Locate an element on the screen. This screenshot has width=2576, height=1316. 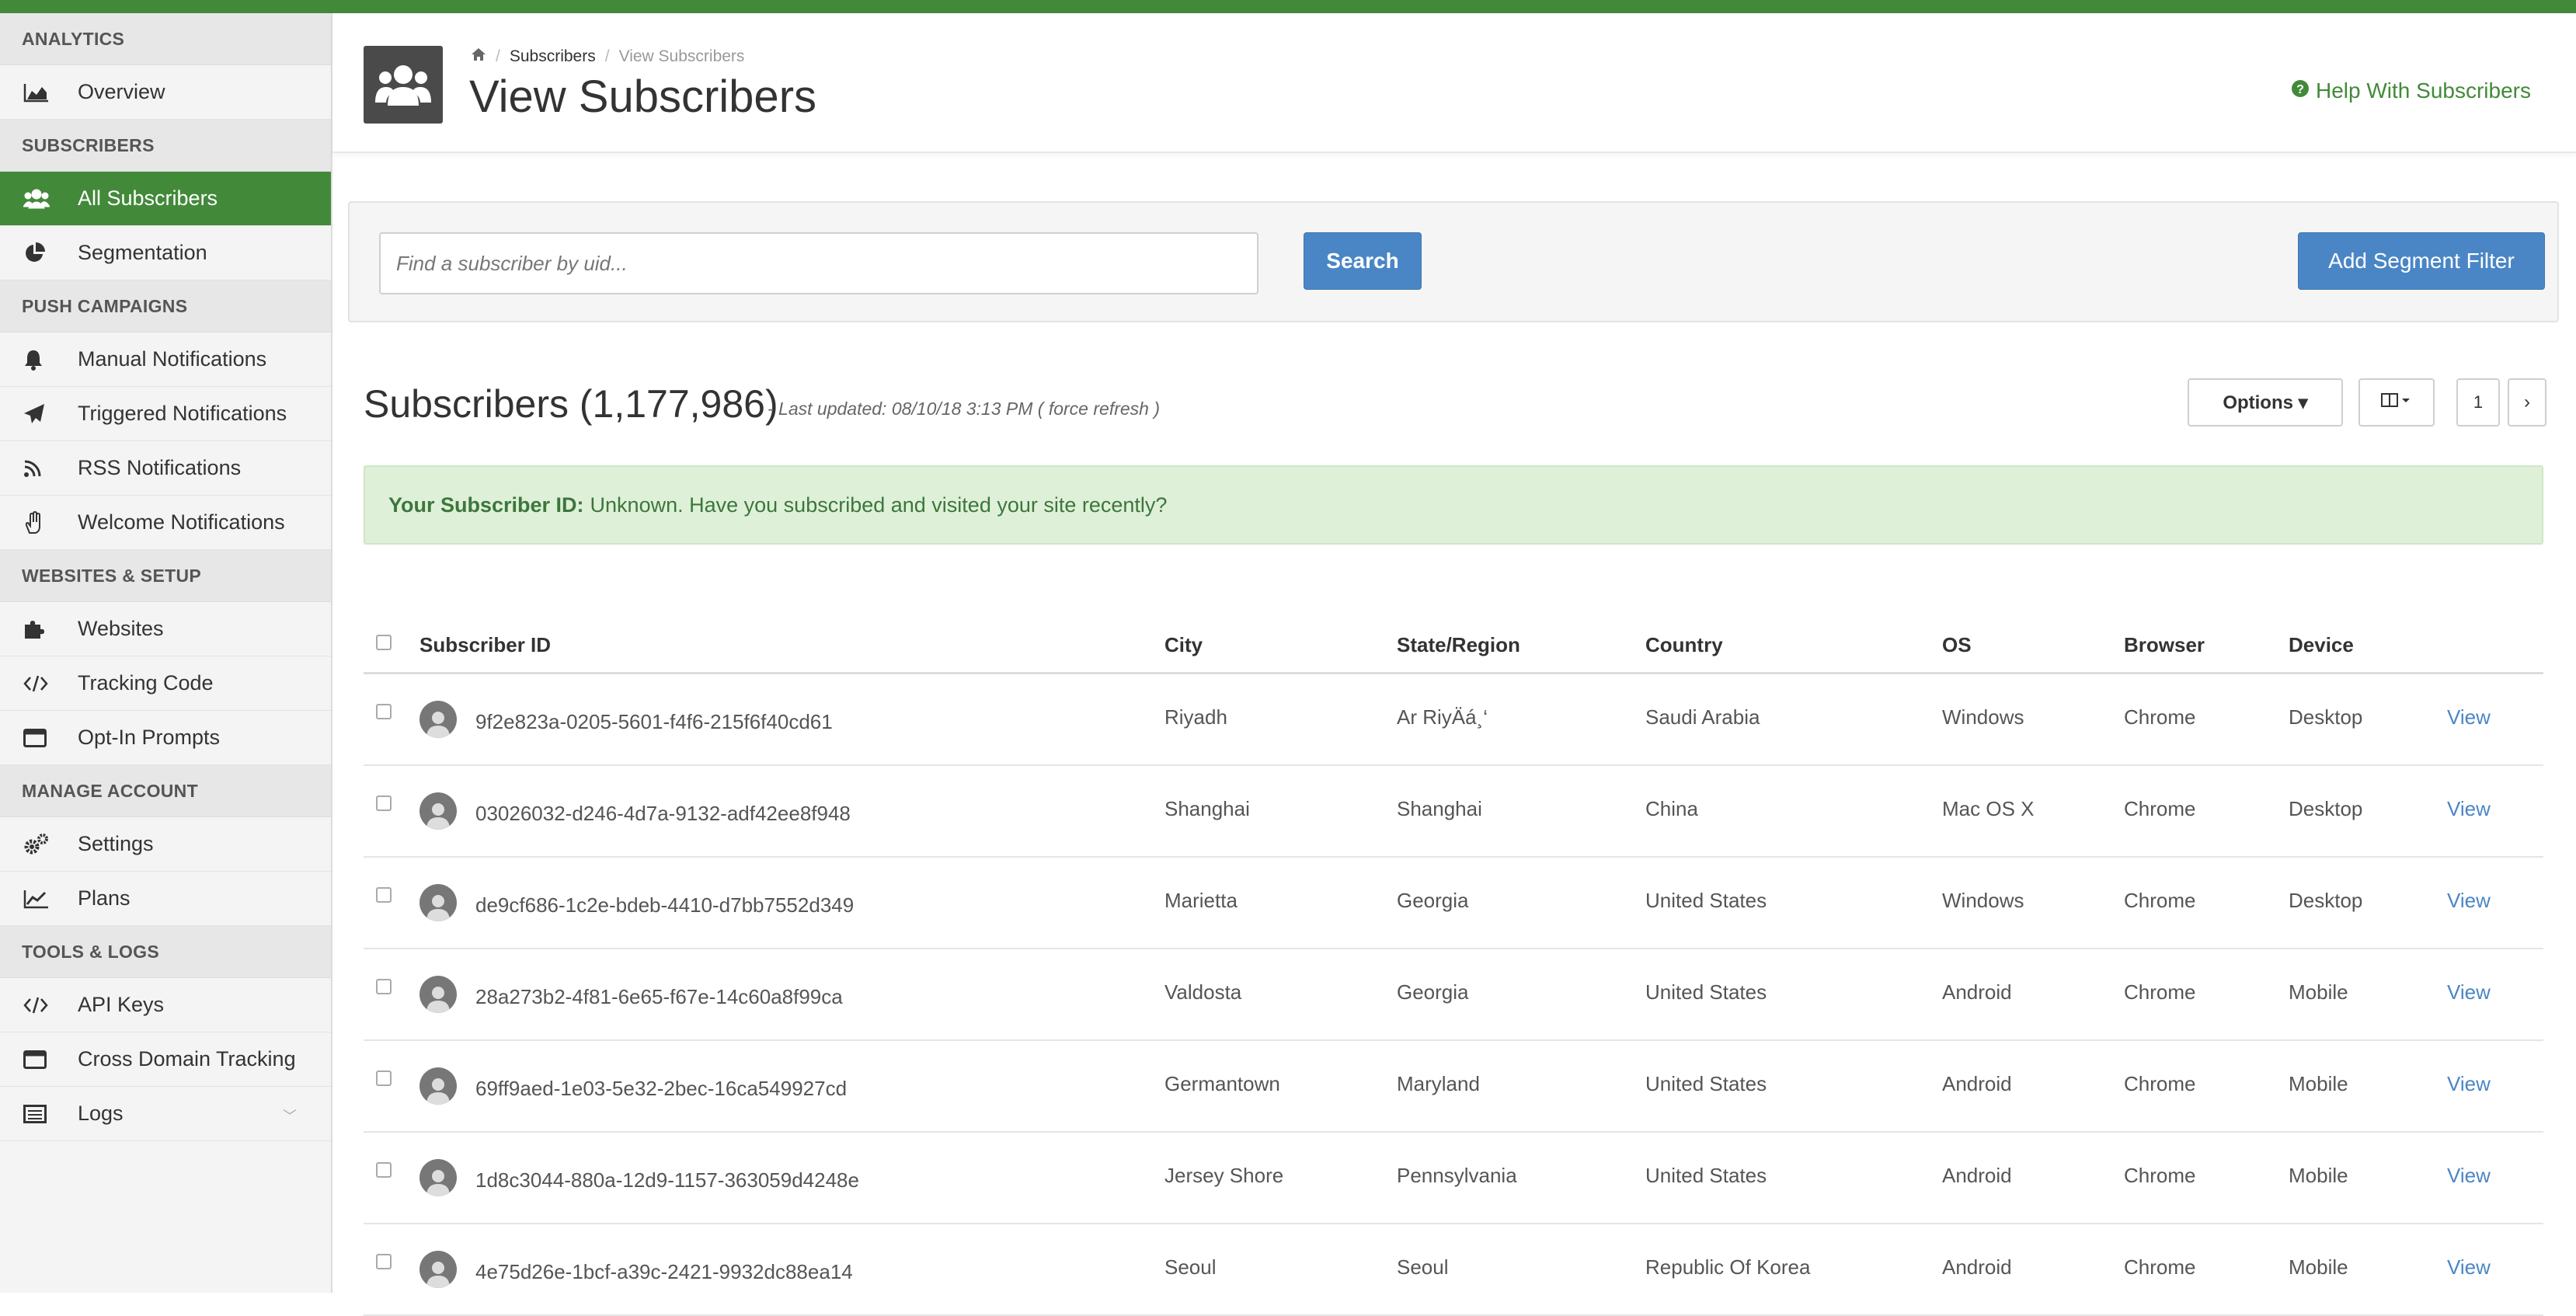
area-chart-icon is located at coordinates (39, 92).